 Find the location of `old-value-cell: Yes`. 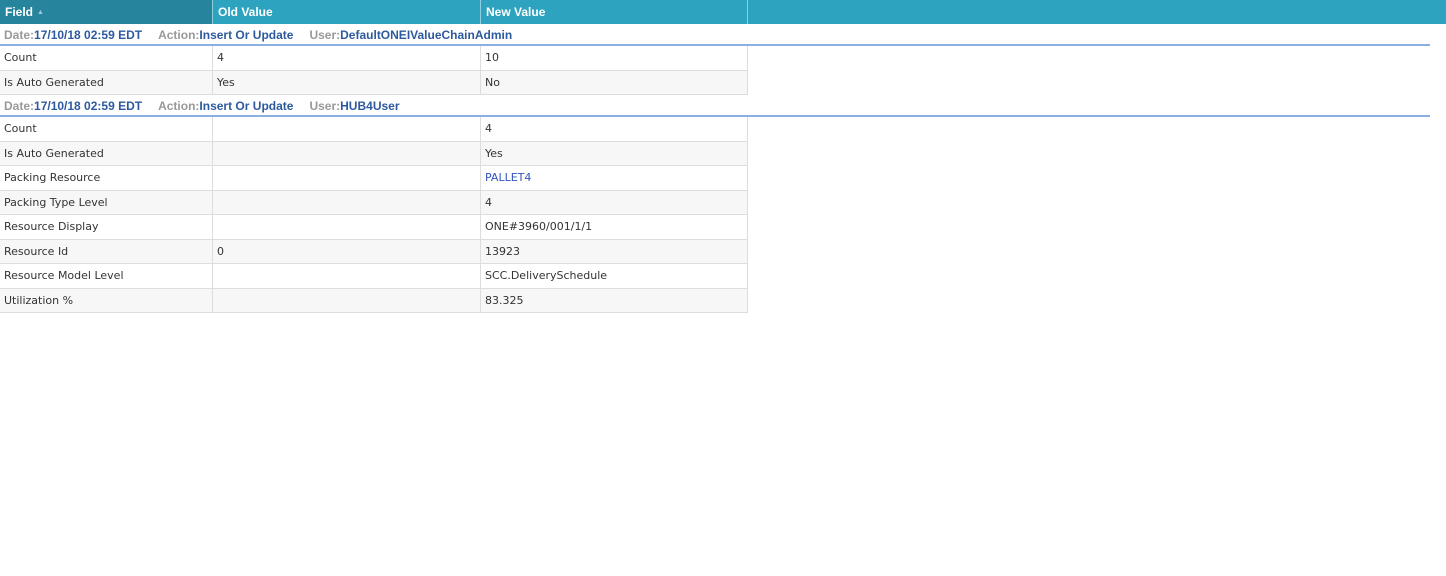

old-value-cell: Yes is located at coordinates (347, 82).